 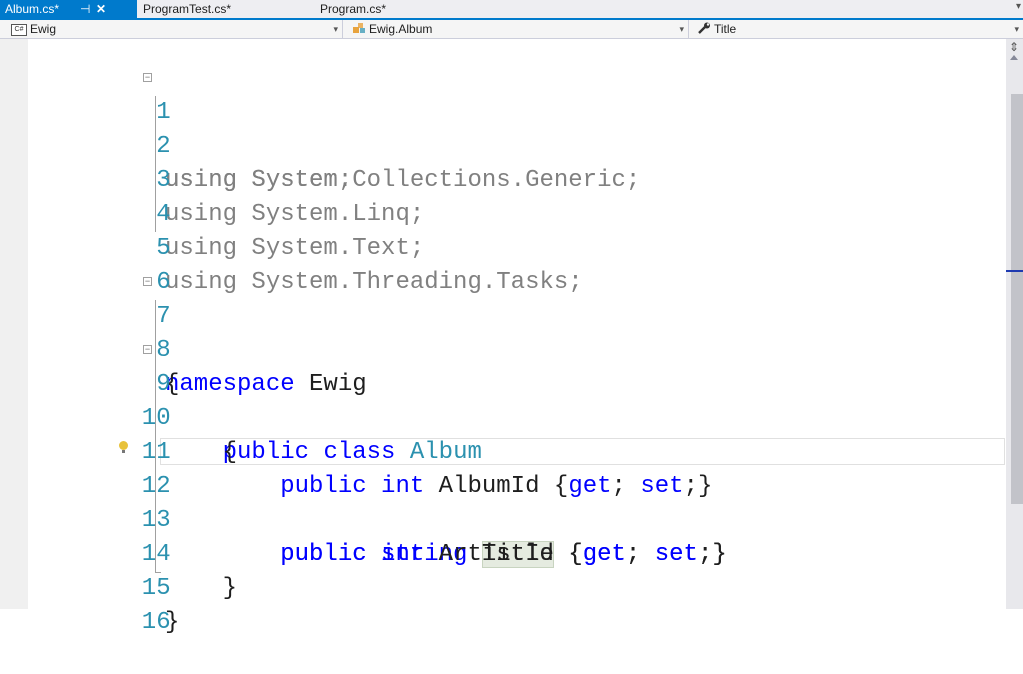 What do you see at coordinates (123, 447) in the screenshot?
I see `lightbulb-icon` at bounding box center [123, 447].